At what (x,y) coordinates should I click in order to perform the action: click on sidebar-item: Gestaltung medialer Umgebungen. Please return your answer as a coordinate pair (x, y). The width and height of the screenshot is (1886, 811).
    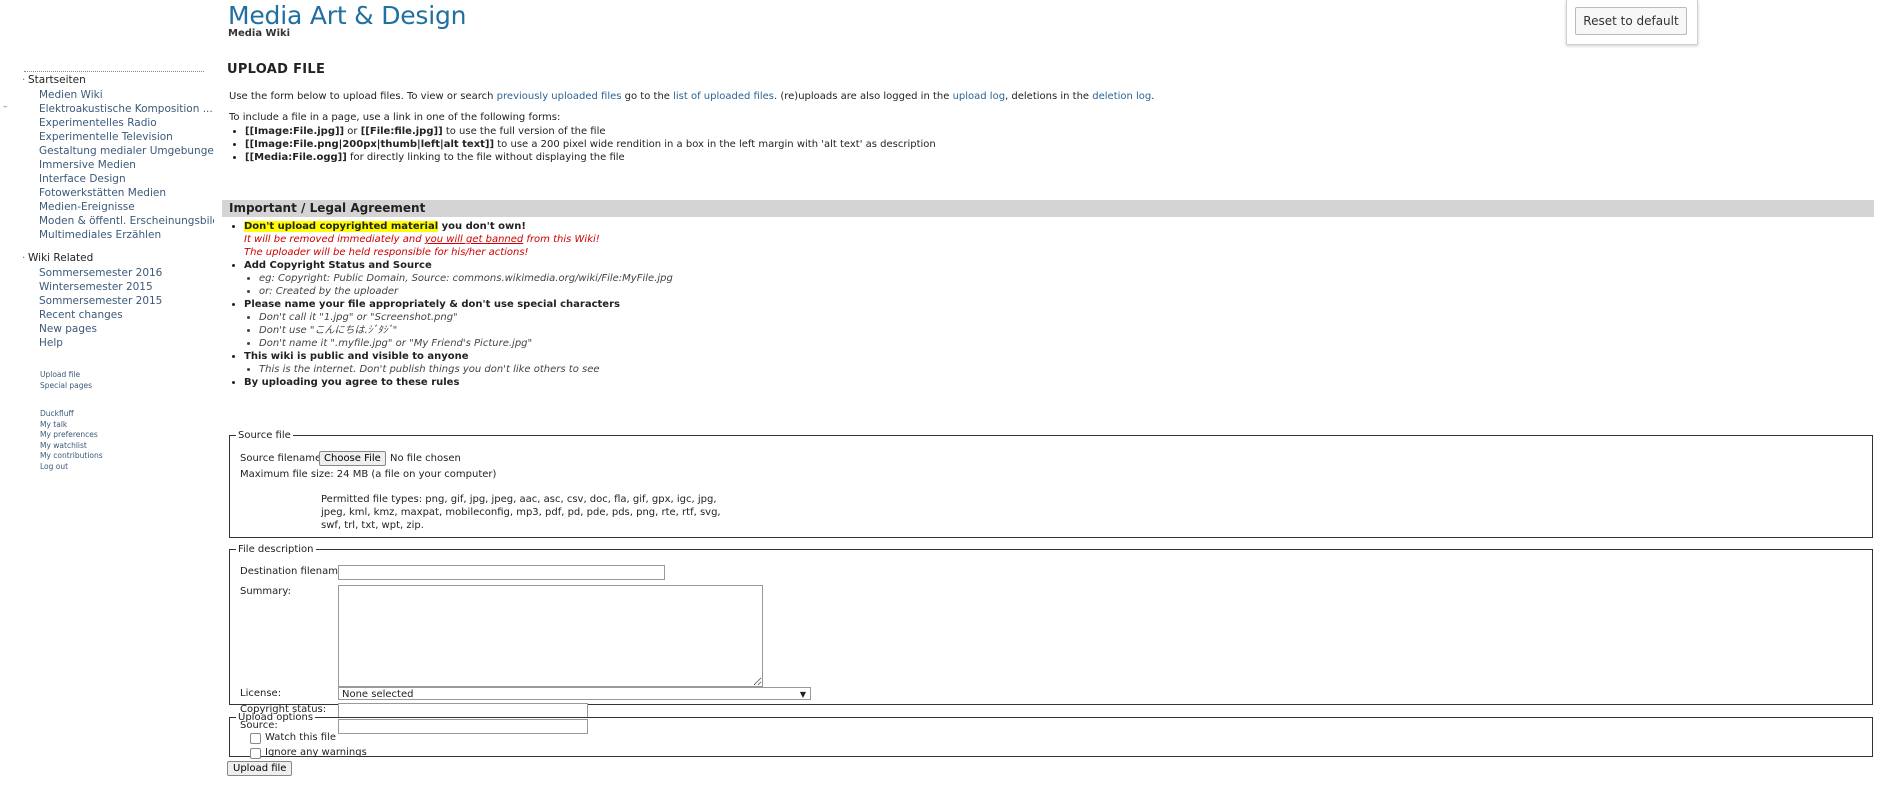
    Looking at the image, I should click on (126, 151).